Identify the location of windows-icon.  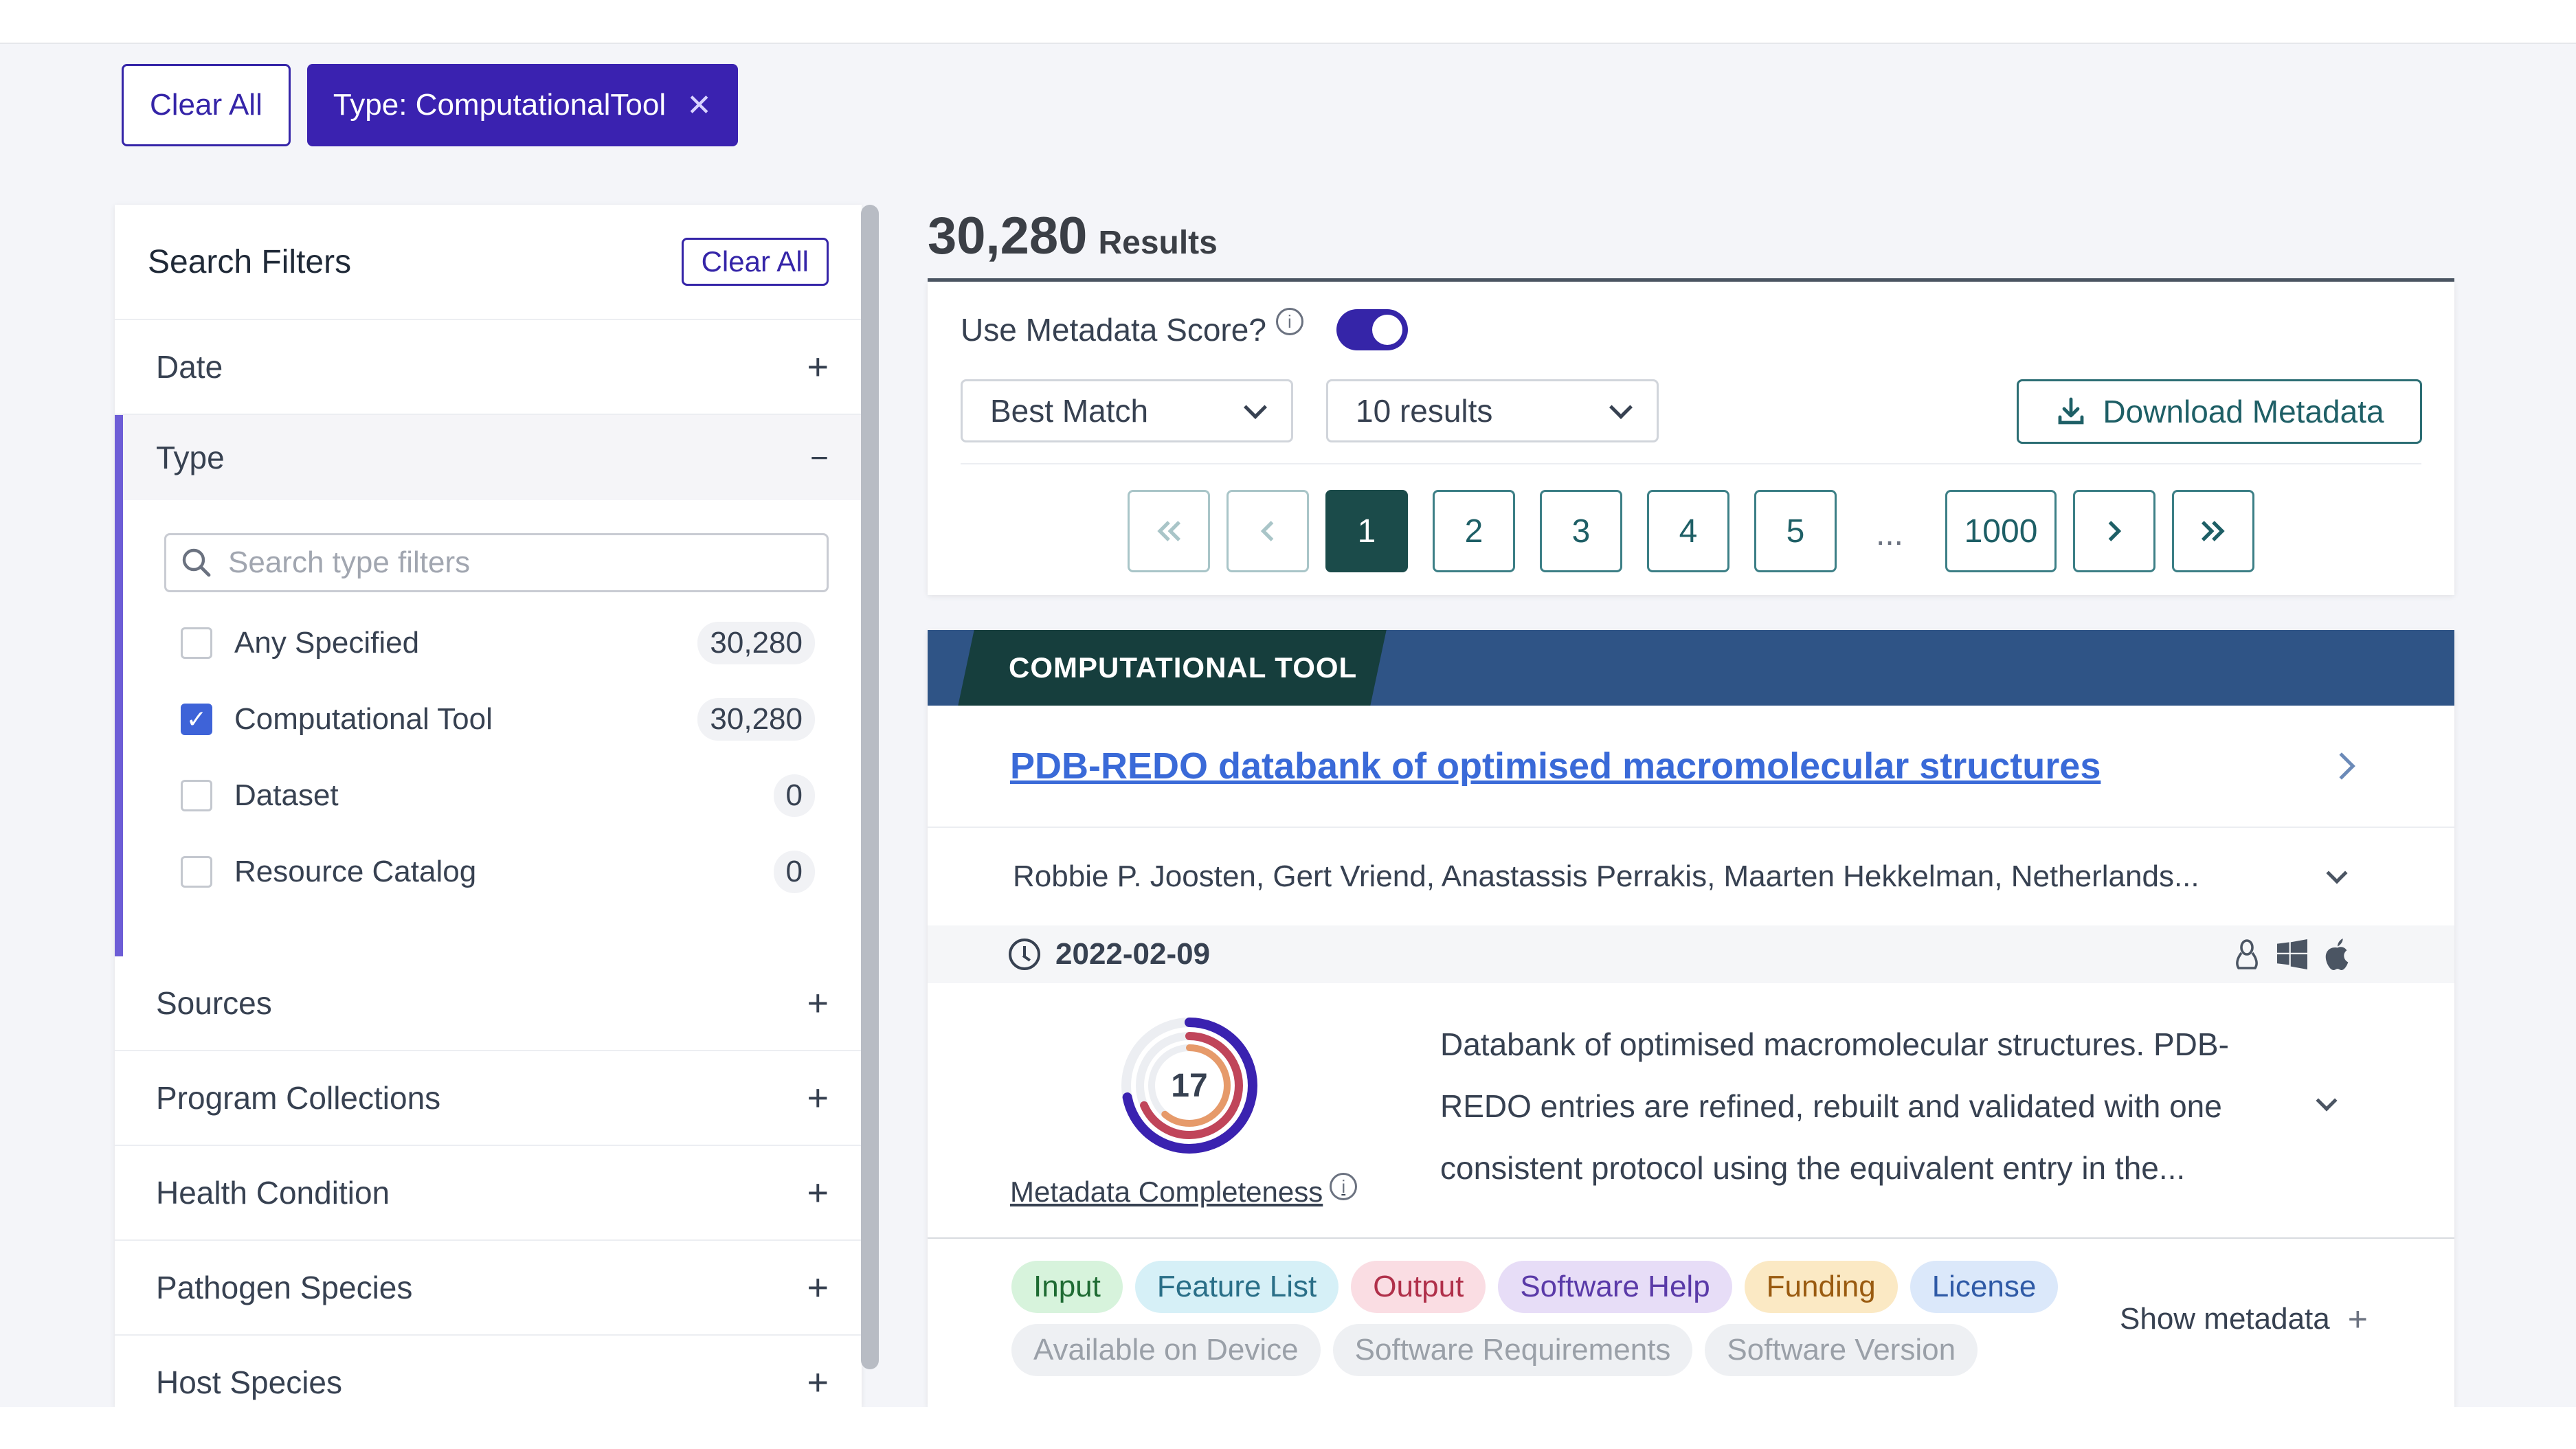
(2292, 954).